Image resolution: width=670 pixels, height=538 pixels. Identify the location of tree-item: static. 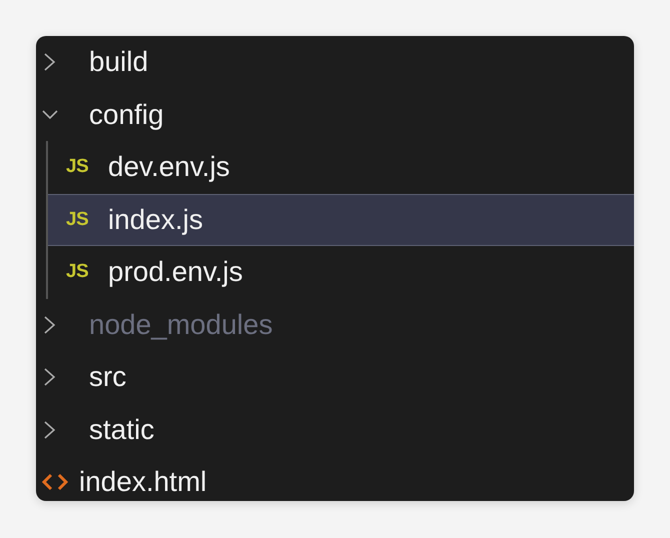
(335, 430).